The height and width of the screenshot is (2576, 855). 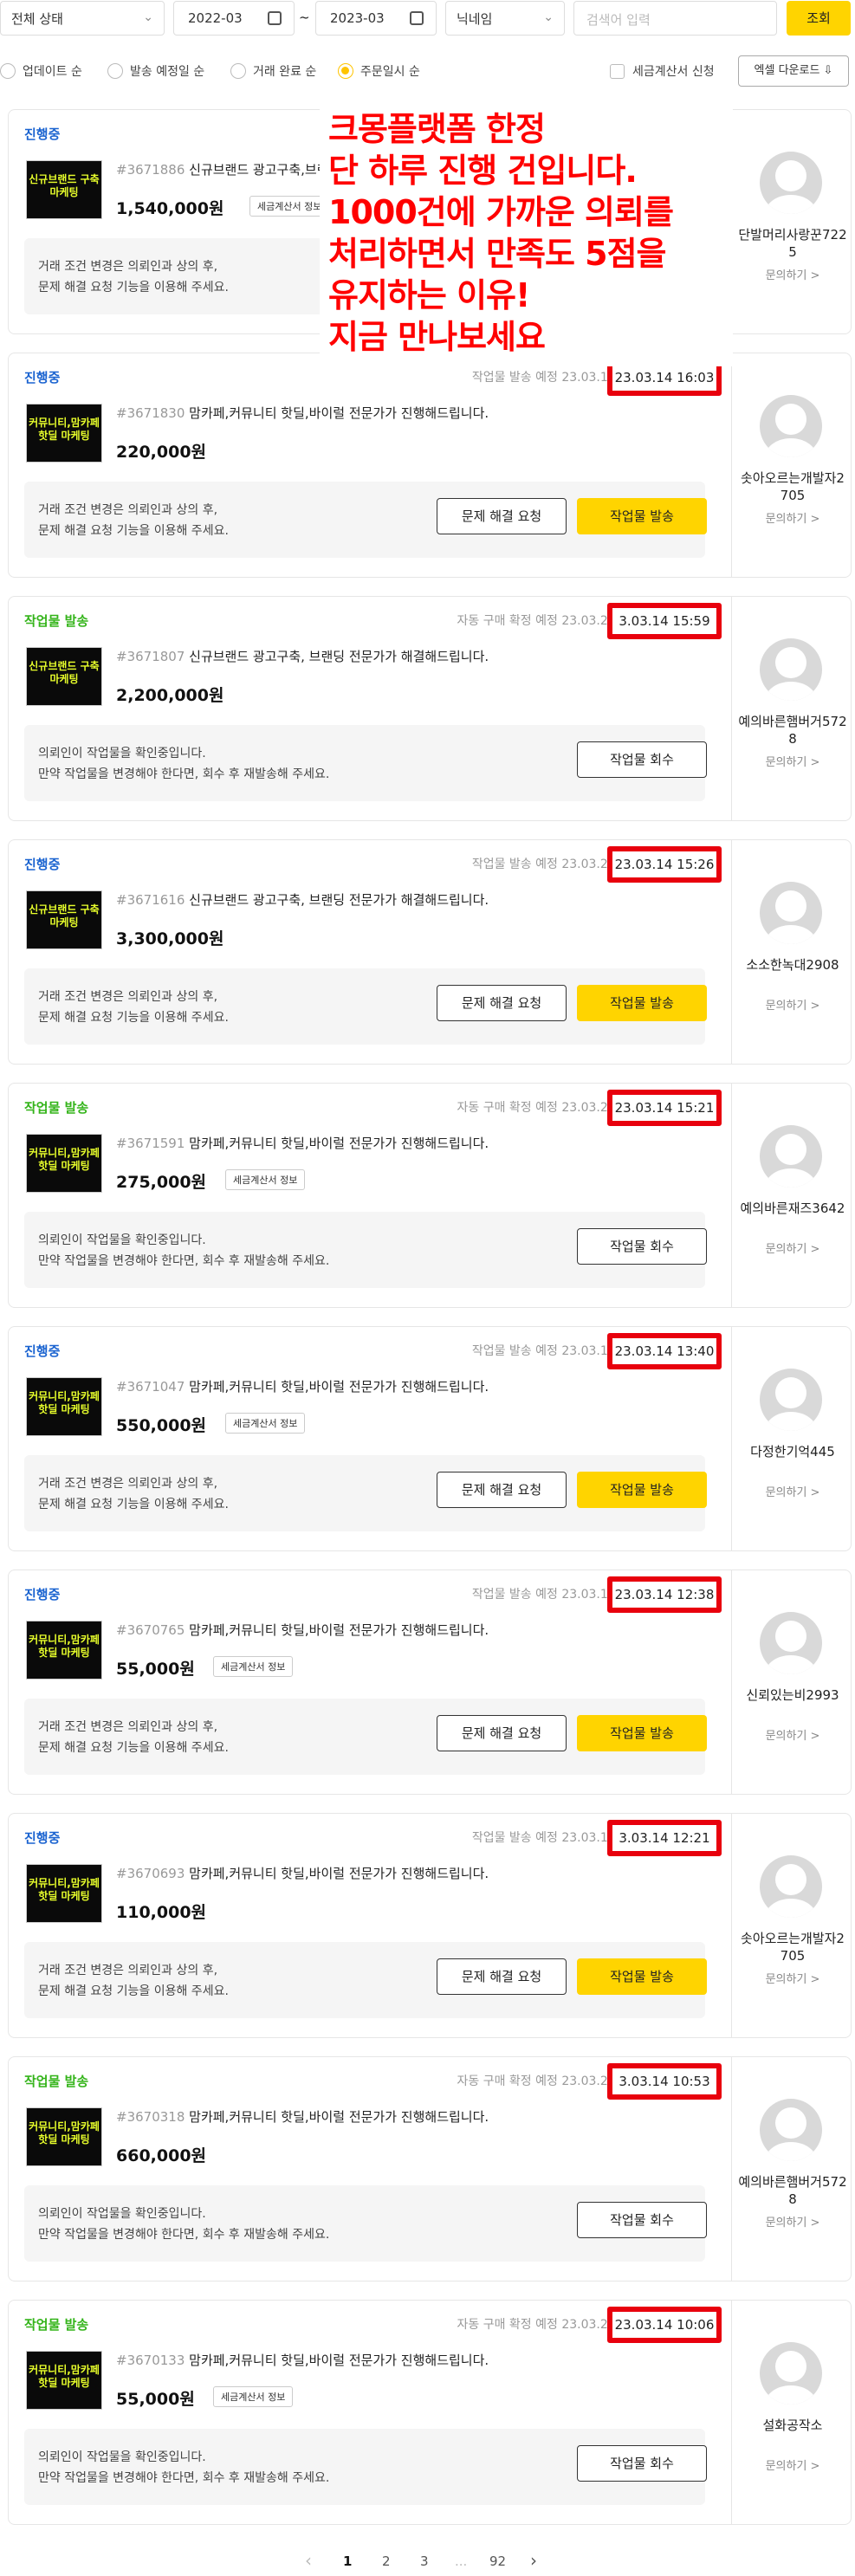 I want to click on buyer-name: 단발머리사랑꾼7225, so click(x=792, y=243).